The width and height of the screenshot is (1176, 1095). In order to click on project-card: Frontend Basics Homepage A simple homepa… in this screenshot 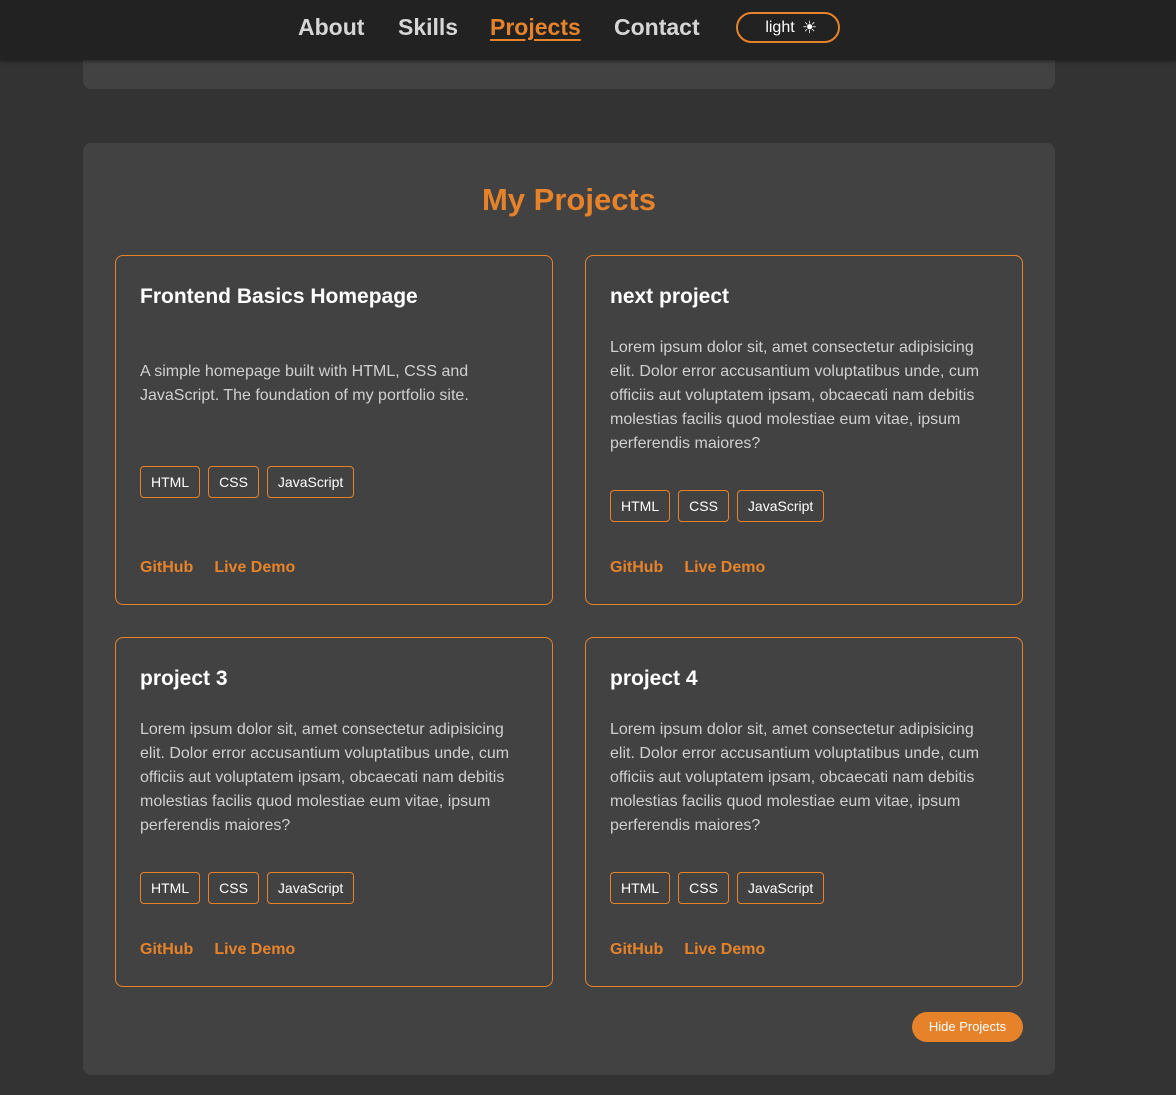, I will do `click(334, 430)`.